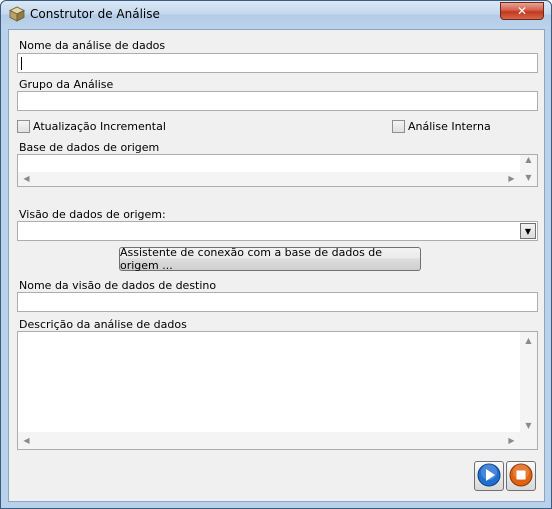 The width and height of the screenshot is (552, 509). I want to click on analysis-name-input, so click(277, 63).